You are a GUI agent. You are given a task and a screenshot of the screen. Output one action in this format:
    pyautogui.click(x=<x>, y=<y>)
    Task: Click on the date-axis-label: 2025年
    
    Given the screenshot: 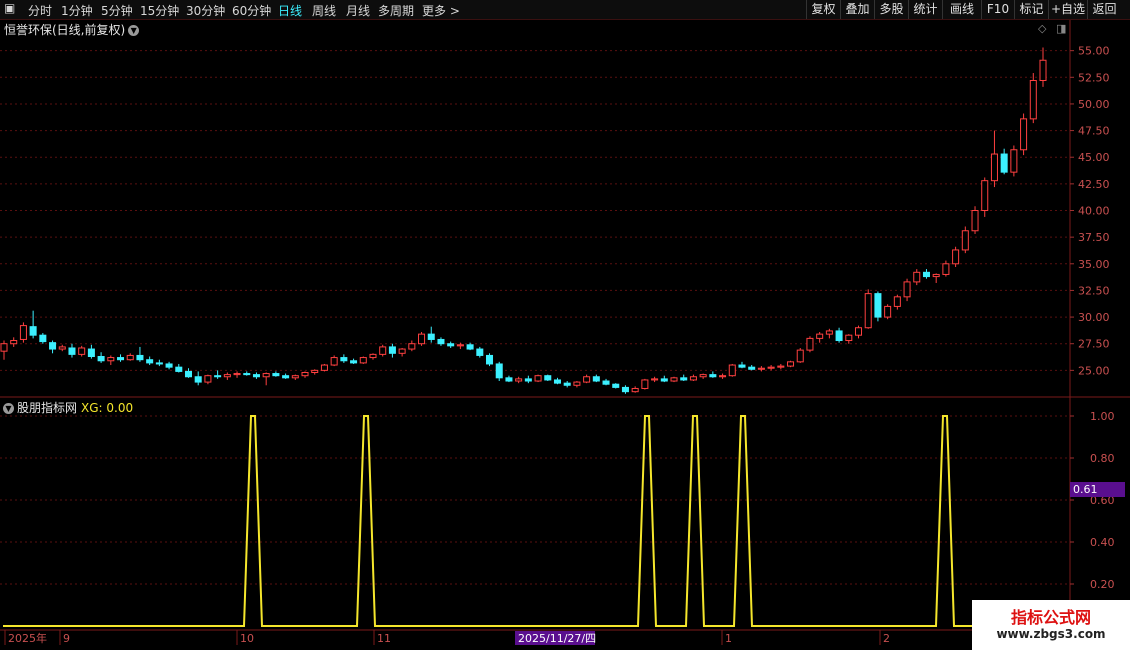 What is the action you would take?
    pyautogui.click(x=27, y=638)
    